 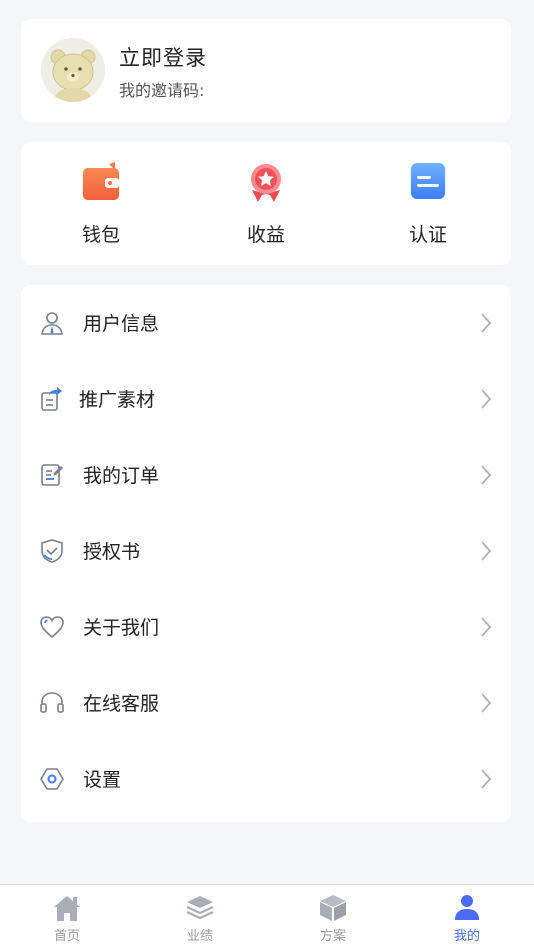 I want to click on menu-label: 在线客服, so click(x=121, y=704).